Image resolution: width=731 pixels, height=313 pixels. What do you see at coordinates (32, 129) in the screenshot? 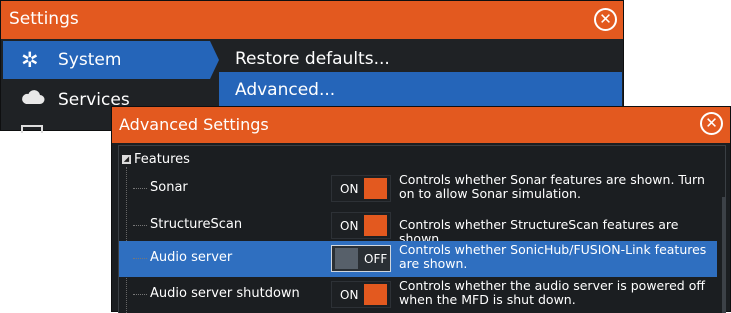
I see `sidebar-item-icon-partial` at bounding box center [32, 129].